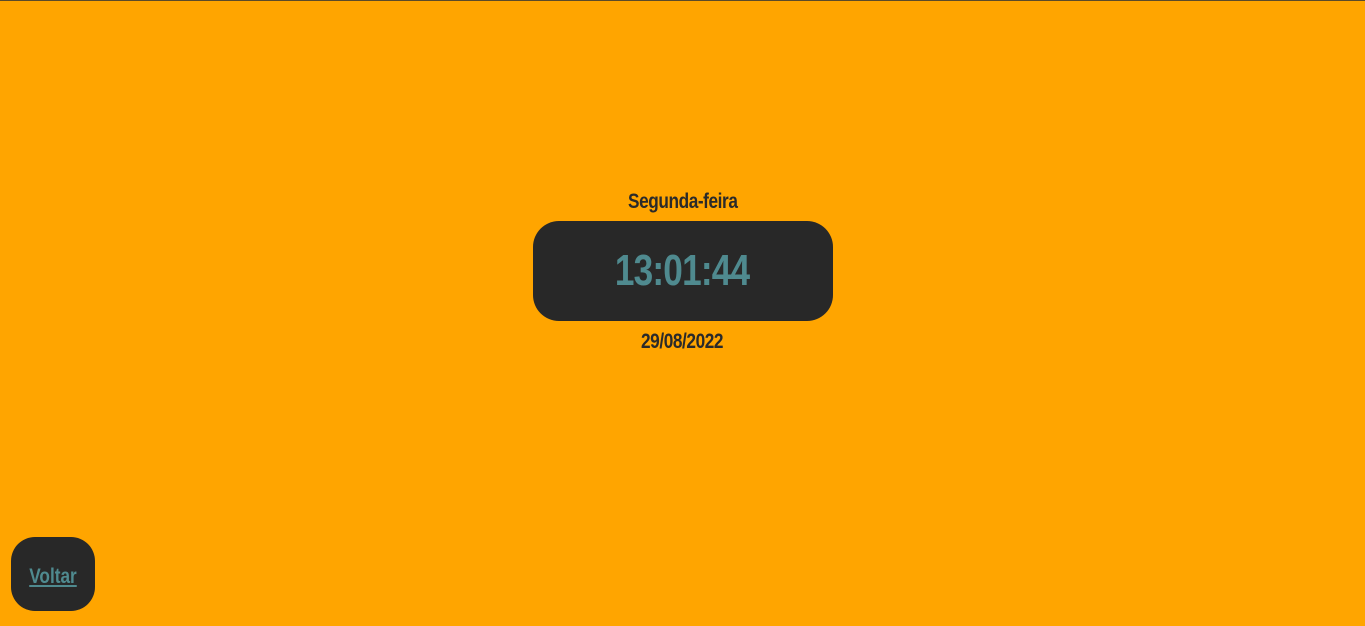  Describe the element at coordinates (682, 341) in the screenshot. I see `date-label: 29/08/2022` at that location.